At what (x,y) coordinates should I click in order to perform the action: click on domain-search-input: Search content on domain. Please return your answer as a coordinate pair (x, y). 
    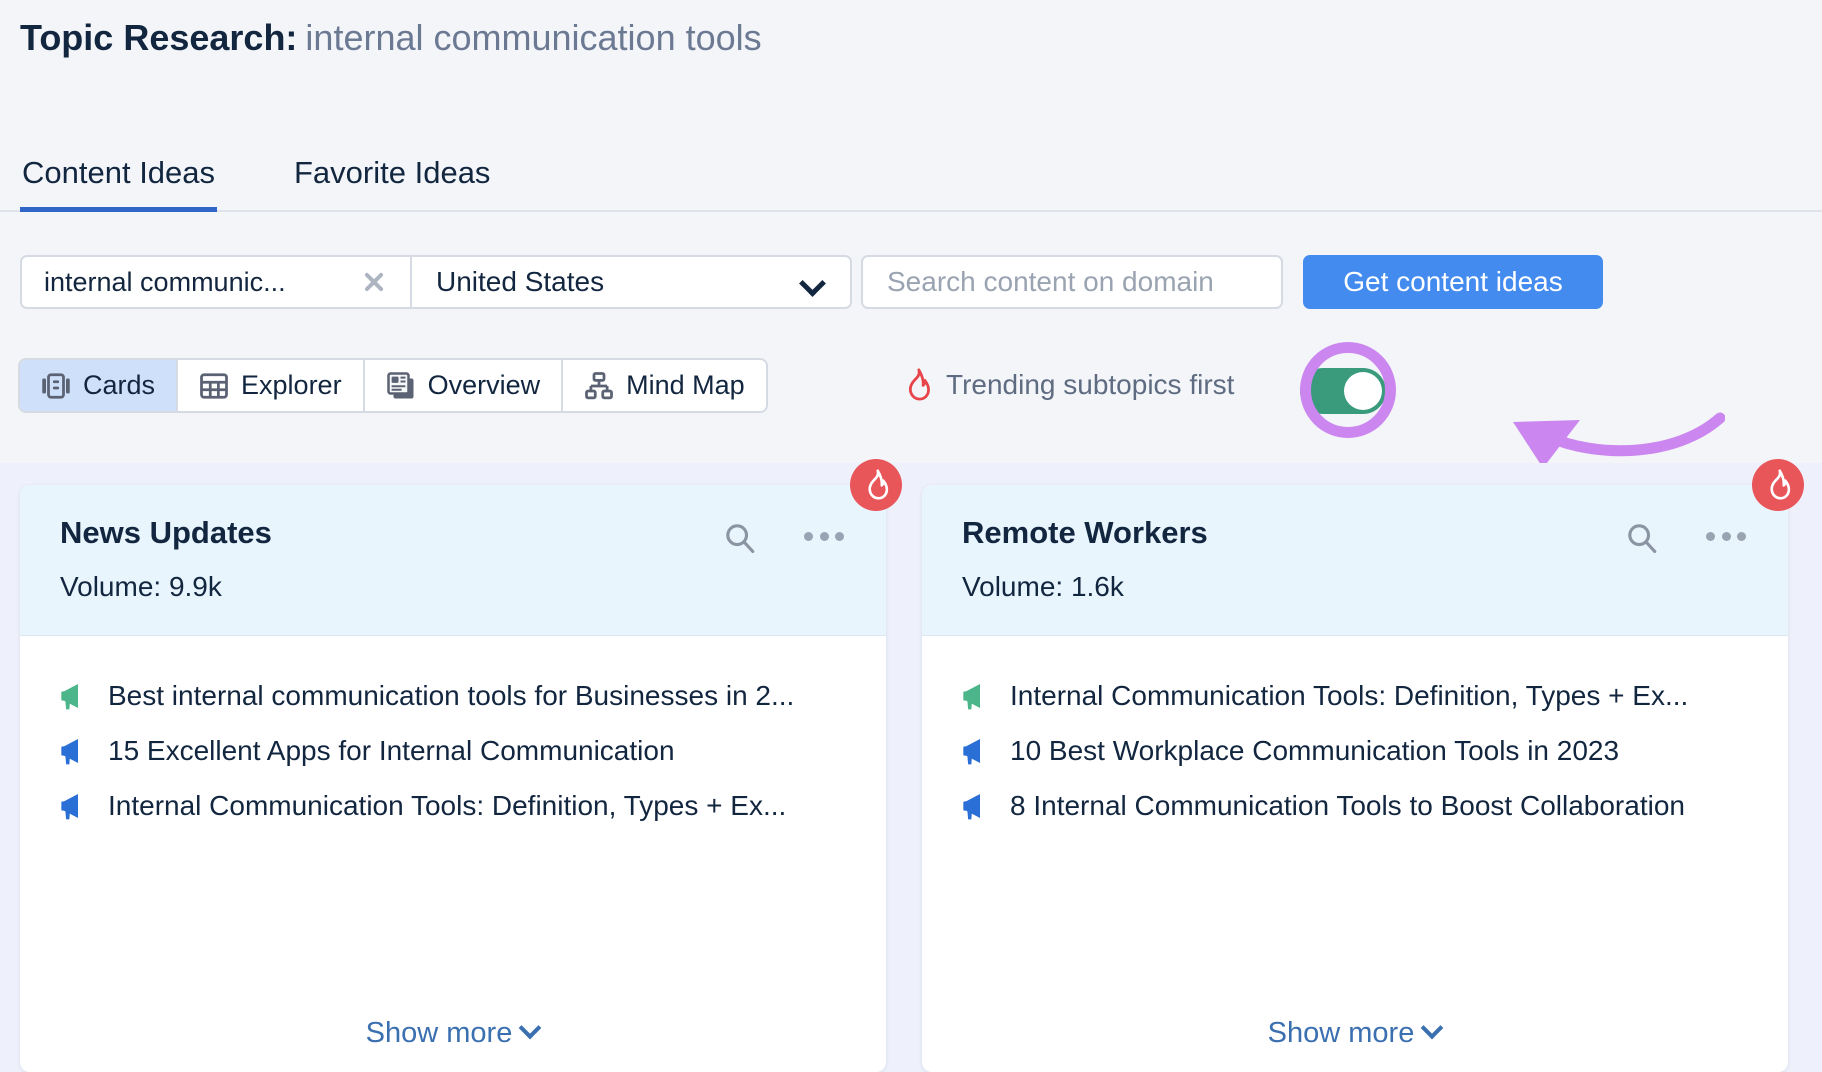
    Looking at the image, I should click on (1072, 282).